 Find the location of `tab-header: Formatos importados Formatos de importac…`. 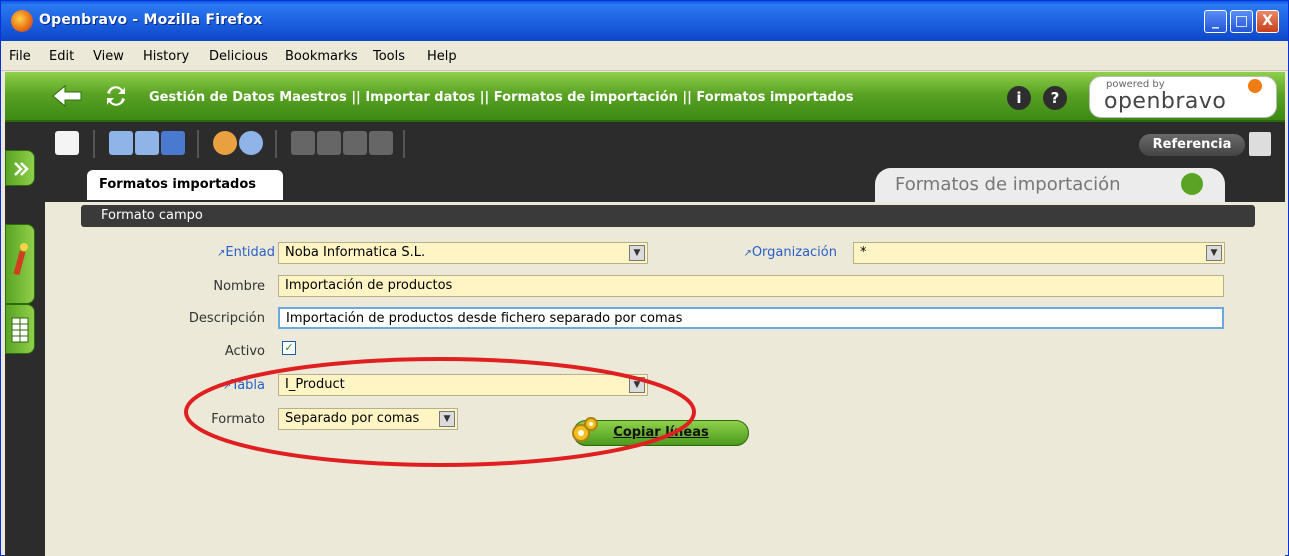

tab-header: Formatos importados Formatos de importac… is located at coordinates (665, 185).